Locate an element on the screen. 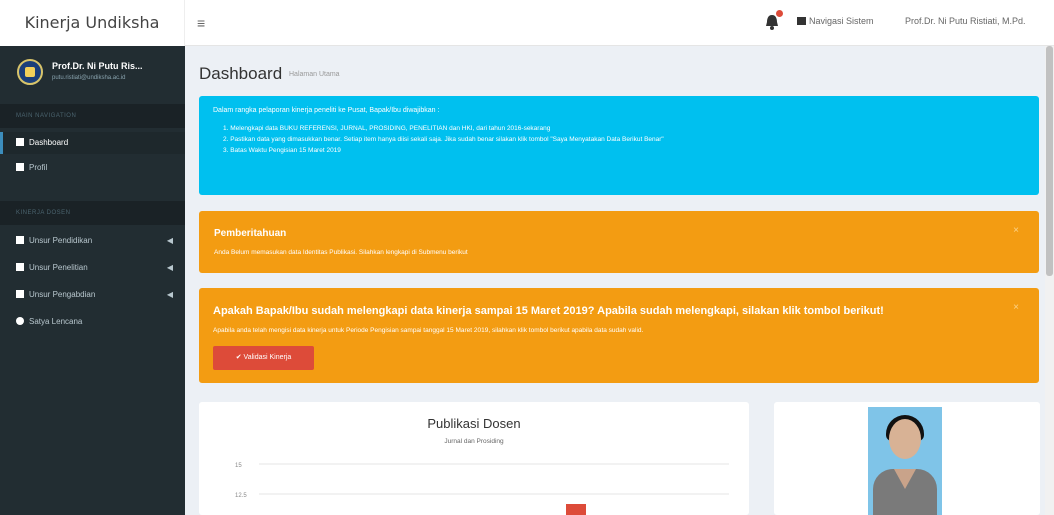 Image resolution: width=1054 pixels, height=515 pixels. sidebar-header-main: MAIN NAVIGATION is located at coordinates (92, 116).